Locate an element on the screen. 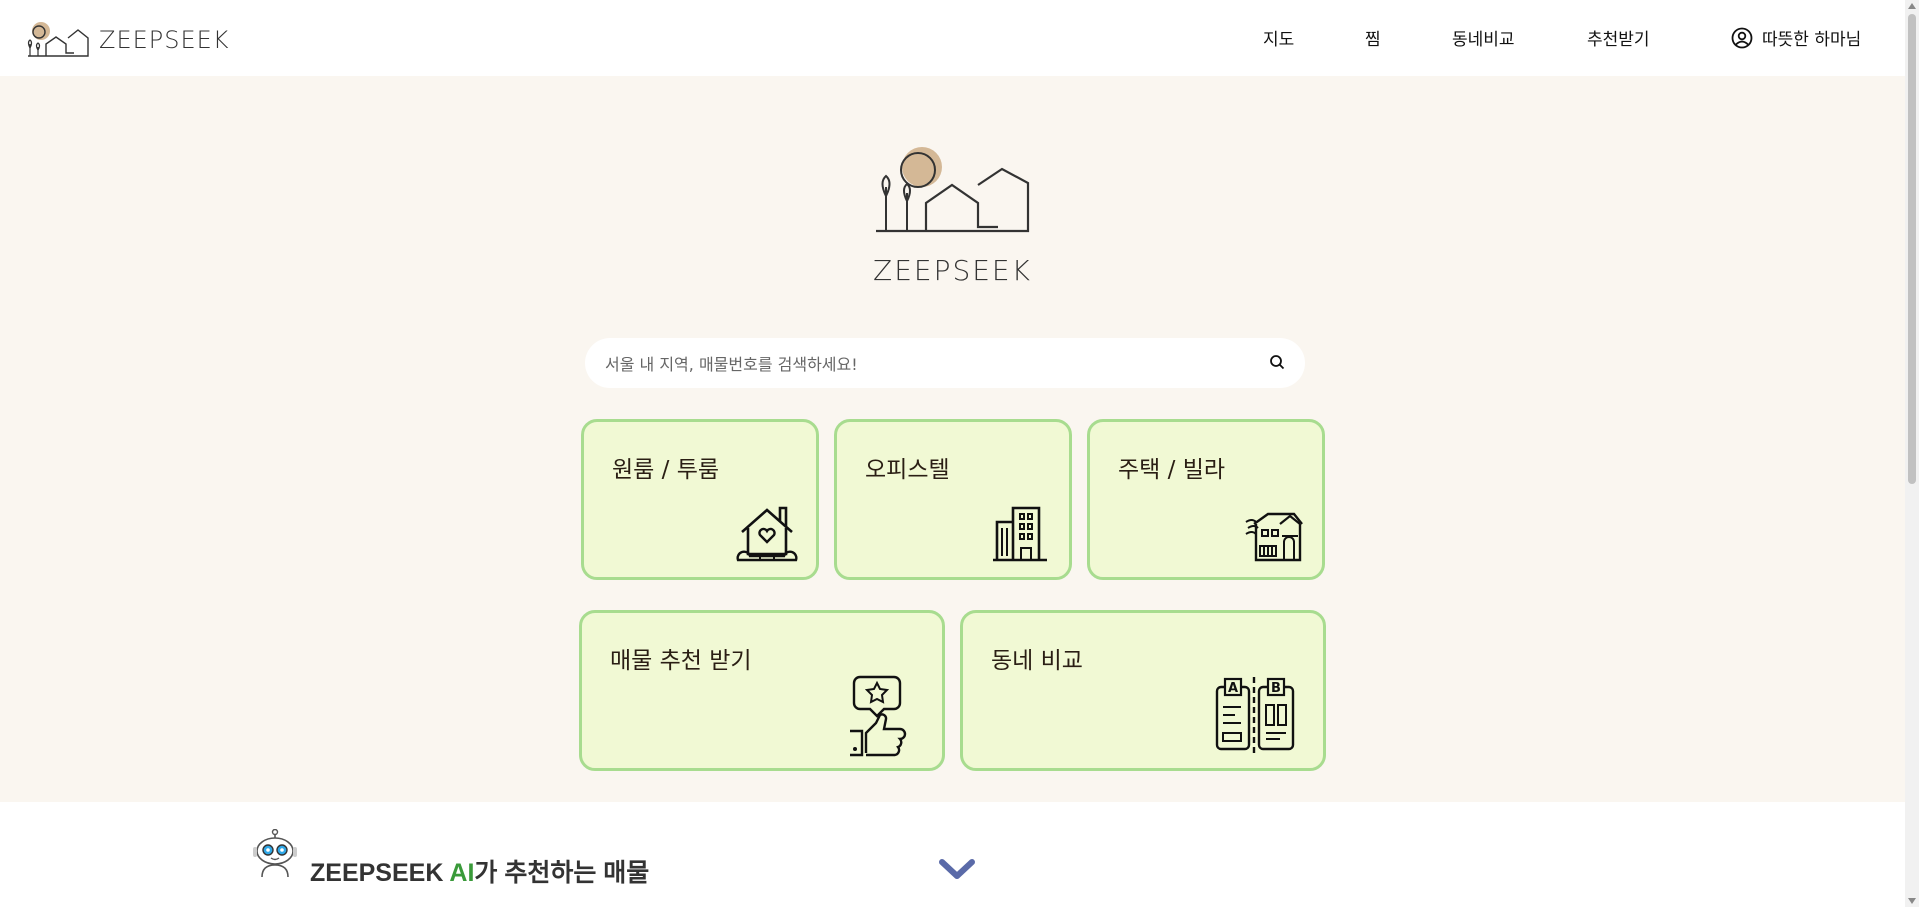  card-label: 원룸 / 투룸 is located at coordinates (666, 470).